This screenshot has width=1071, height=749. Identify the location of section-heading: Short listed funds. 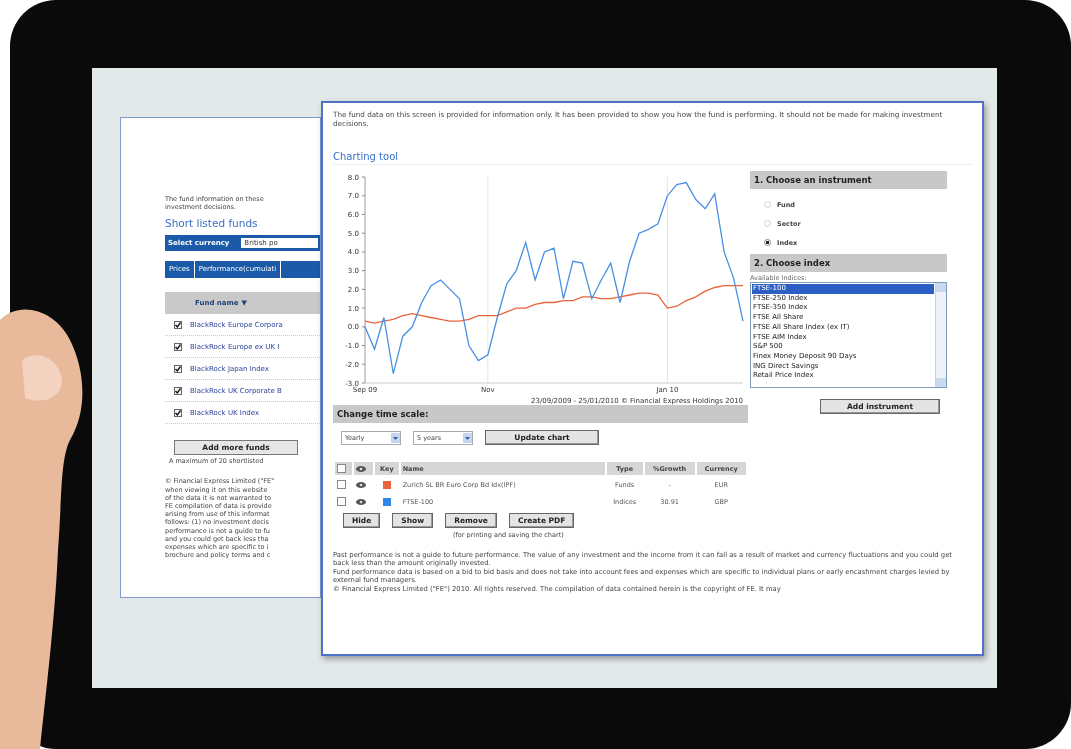
(212, 223).